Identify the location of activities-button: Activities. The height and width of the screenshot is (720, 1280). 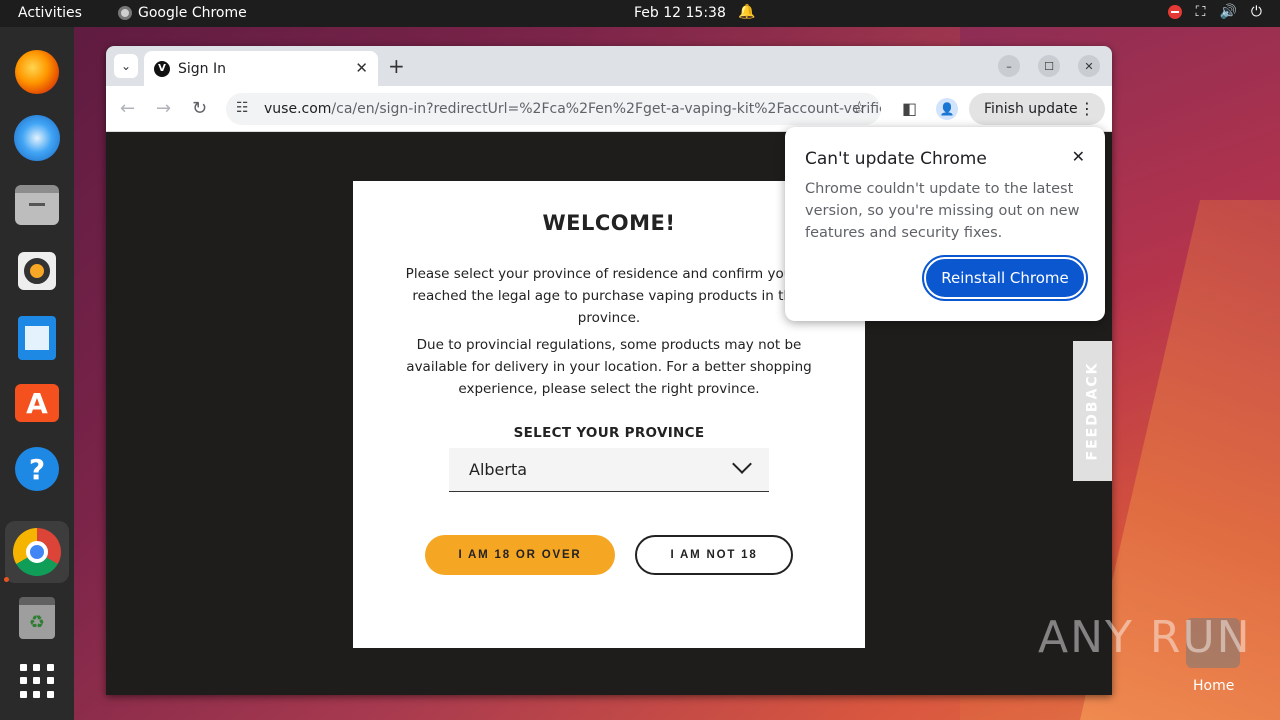
(50, 13).